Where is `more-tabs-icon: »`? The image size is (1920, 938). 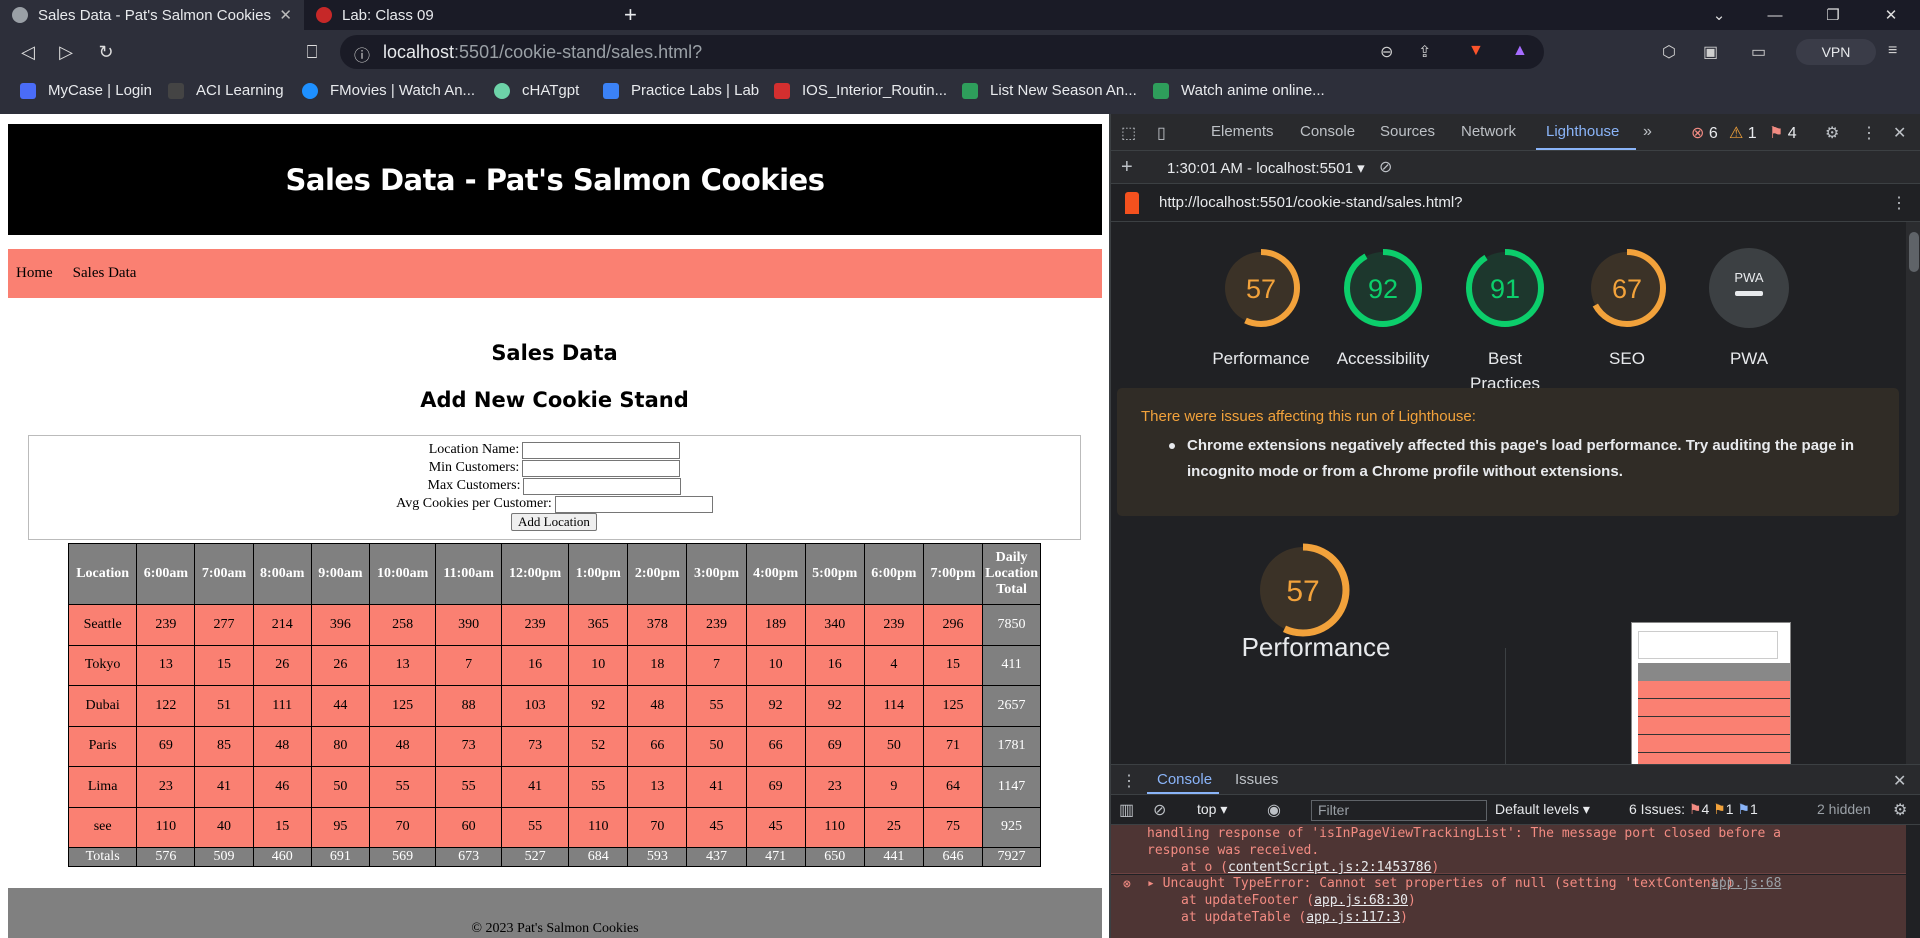 more-tabs-icon: » is located at coordinates (1647, 132).